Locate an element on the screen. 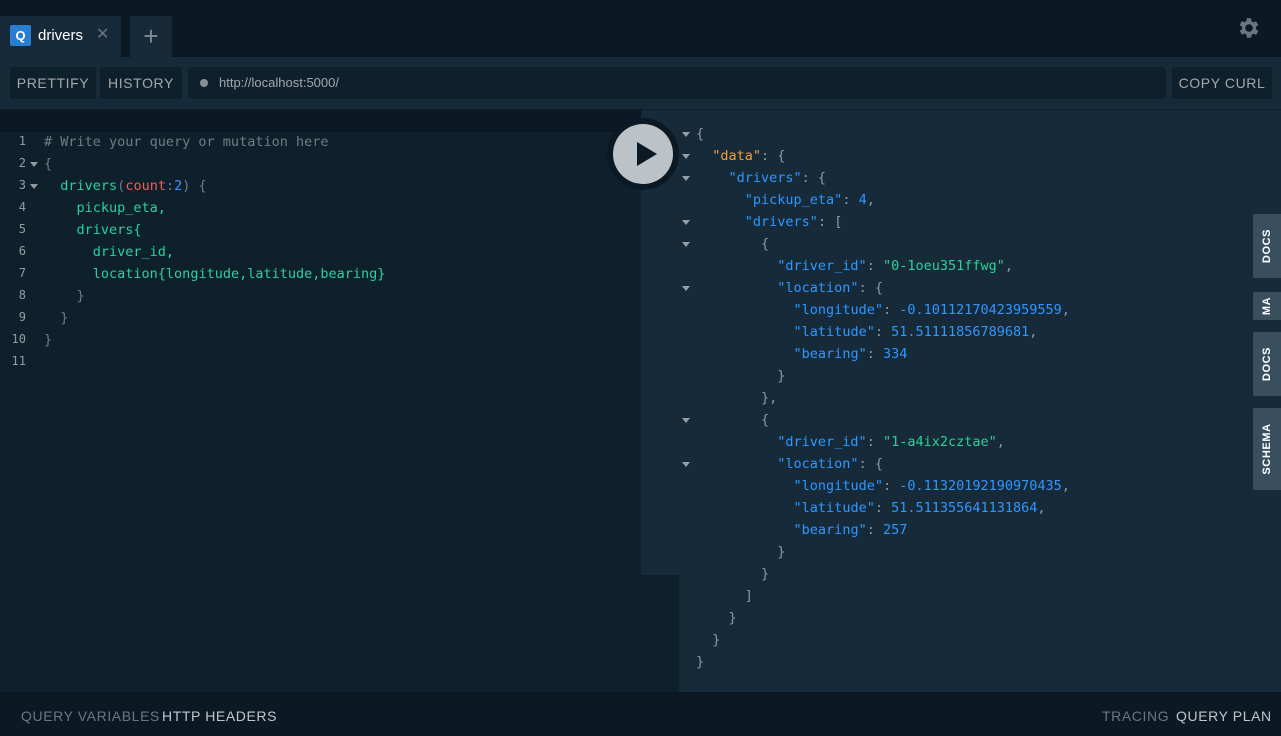 This screenshot has height=736, width=1281. line-number: 3 is located at coordinates (22, 185).